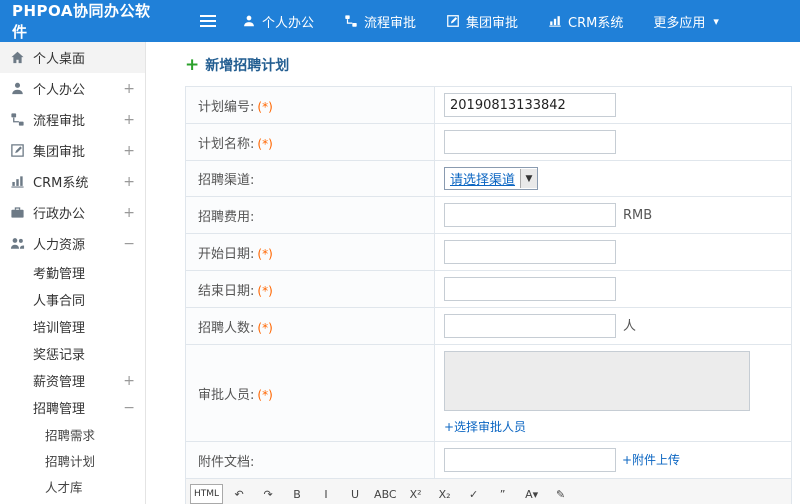 The image size is (800, 504). Describe the element at coordinates (532, 493) in the screenshot. I see `editor-toolbar-button: A▾` at that location.